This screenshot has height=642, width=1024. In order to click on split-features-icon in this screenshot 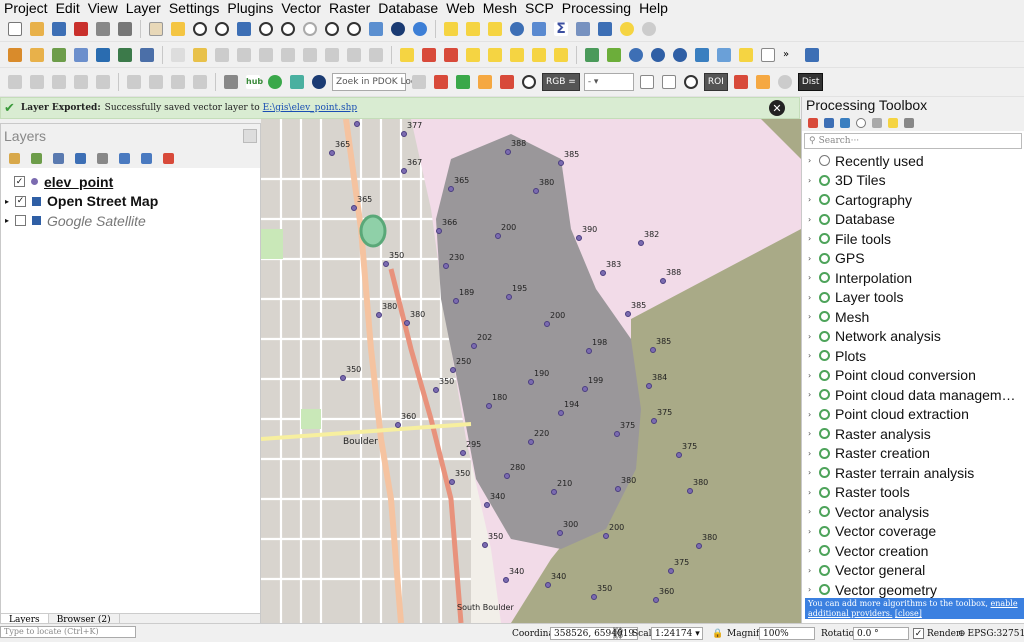, I will do `click(156, 82)`.